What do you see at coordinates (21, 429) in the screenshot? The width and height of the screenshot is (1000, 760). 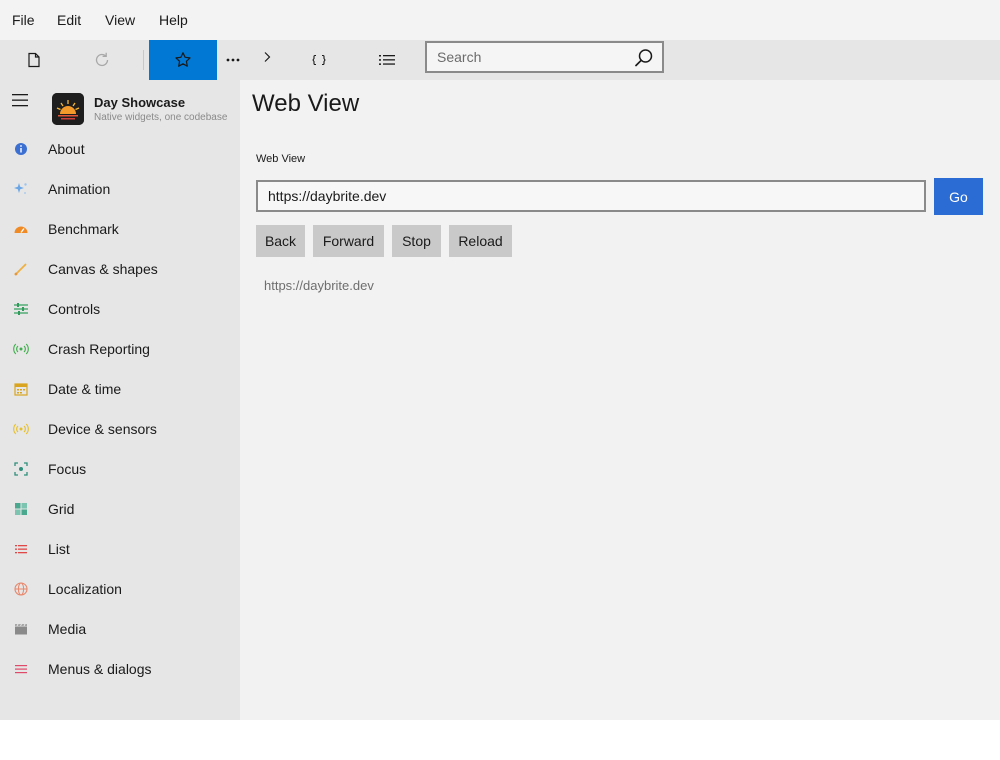 I see `sensor-icon` at bounding box center [21, 429].